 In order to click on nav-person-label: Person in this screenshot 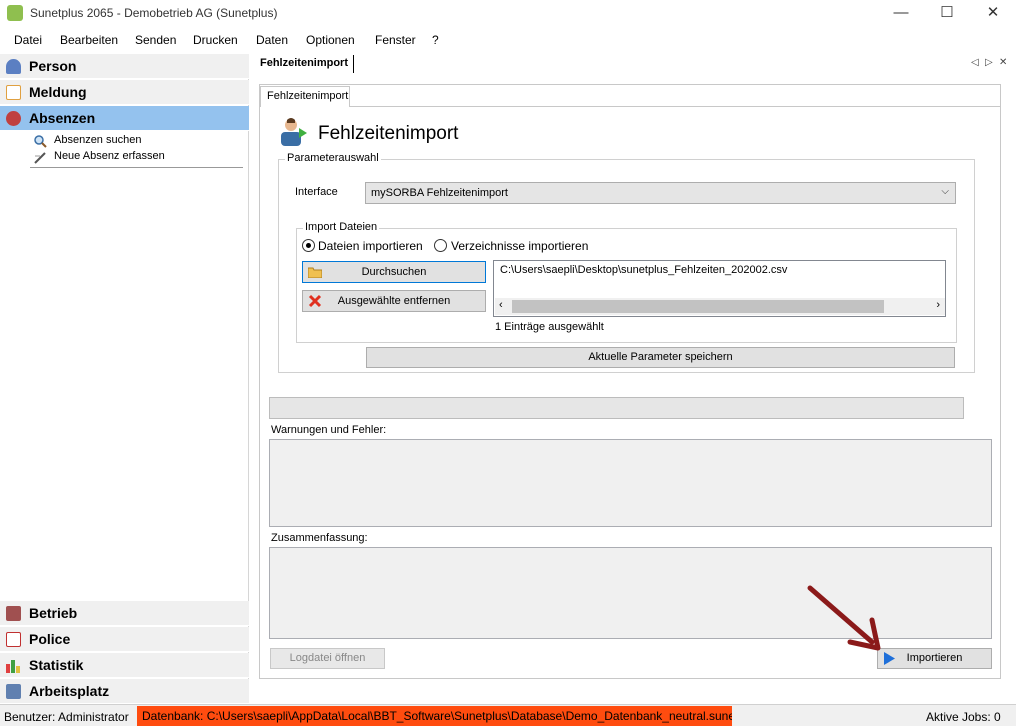, I will do `click(53, 66)`.